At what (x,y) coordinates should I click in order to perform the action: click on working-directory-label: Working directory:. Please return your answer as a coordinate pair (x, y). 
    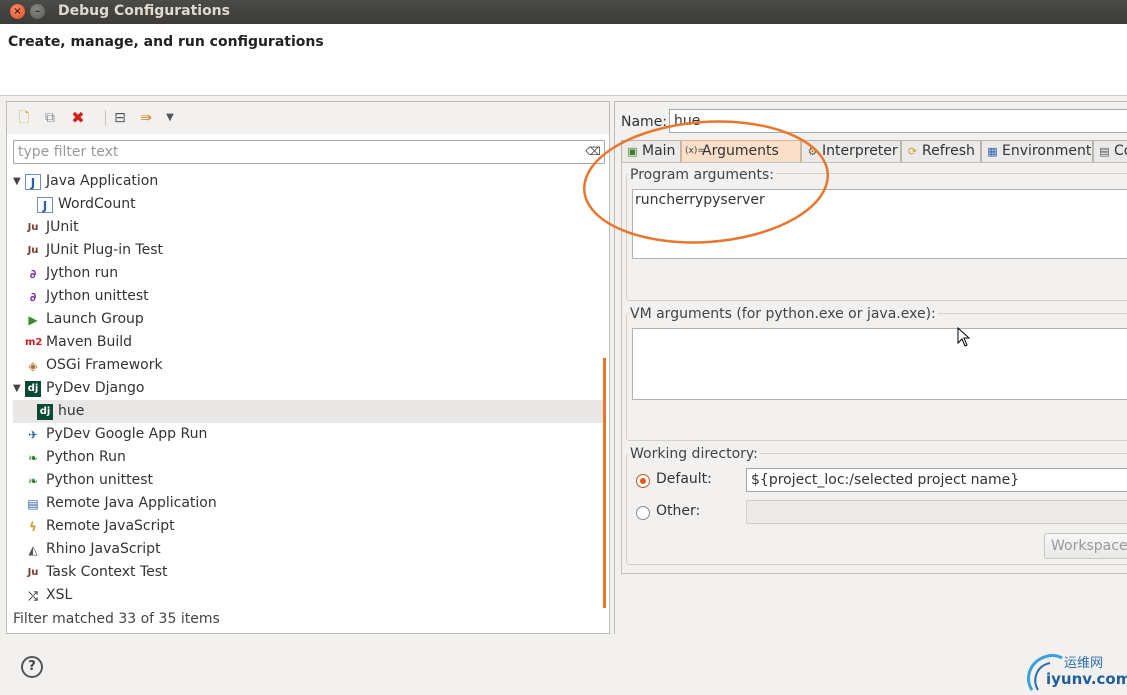
    Looking at the image, I should click on (694, 454).